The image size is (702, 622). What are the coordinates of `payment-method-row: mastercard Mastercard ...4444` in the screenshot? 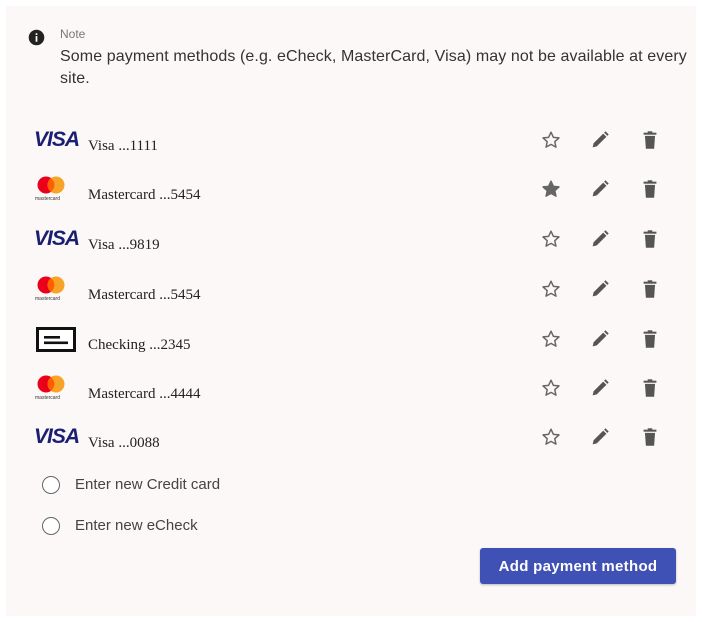 It's located at (351, 392).